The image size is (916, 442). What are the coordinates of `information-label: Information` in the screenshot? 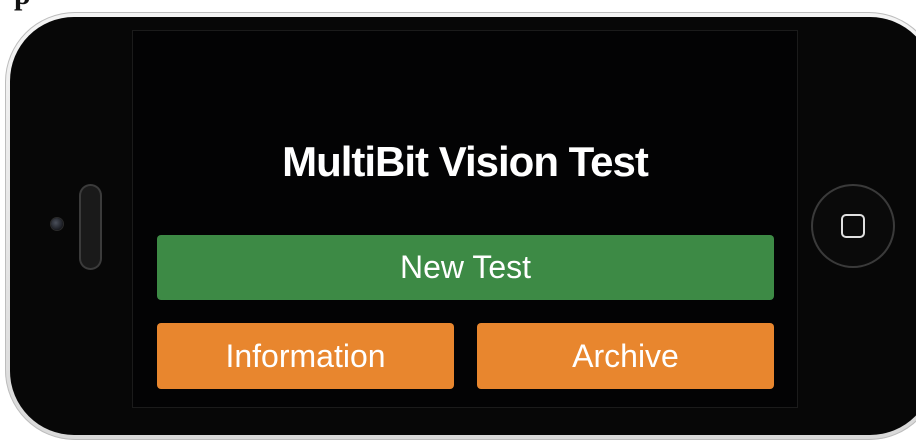 It's located at (305, 355).